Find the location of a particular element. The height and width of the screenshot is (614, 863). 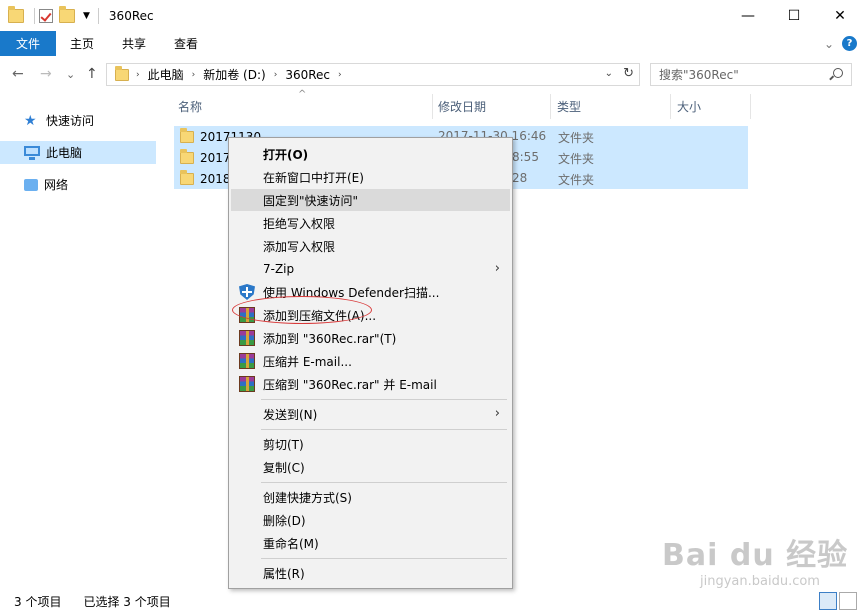

ribbon-tabs: 文件 主页 共享 查看 ⌄ ? is located at coordinates (431, 43).